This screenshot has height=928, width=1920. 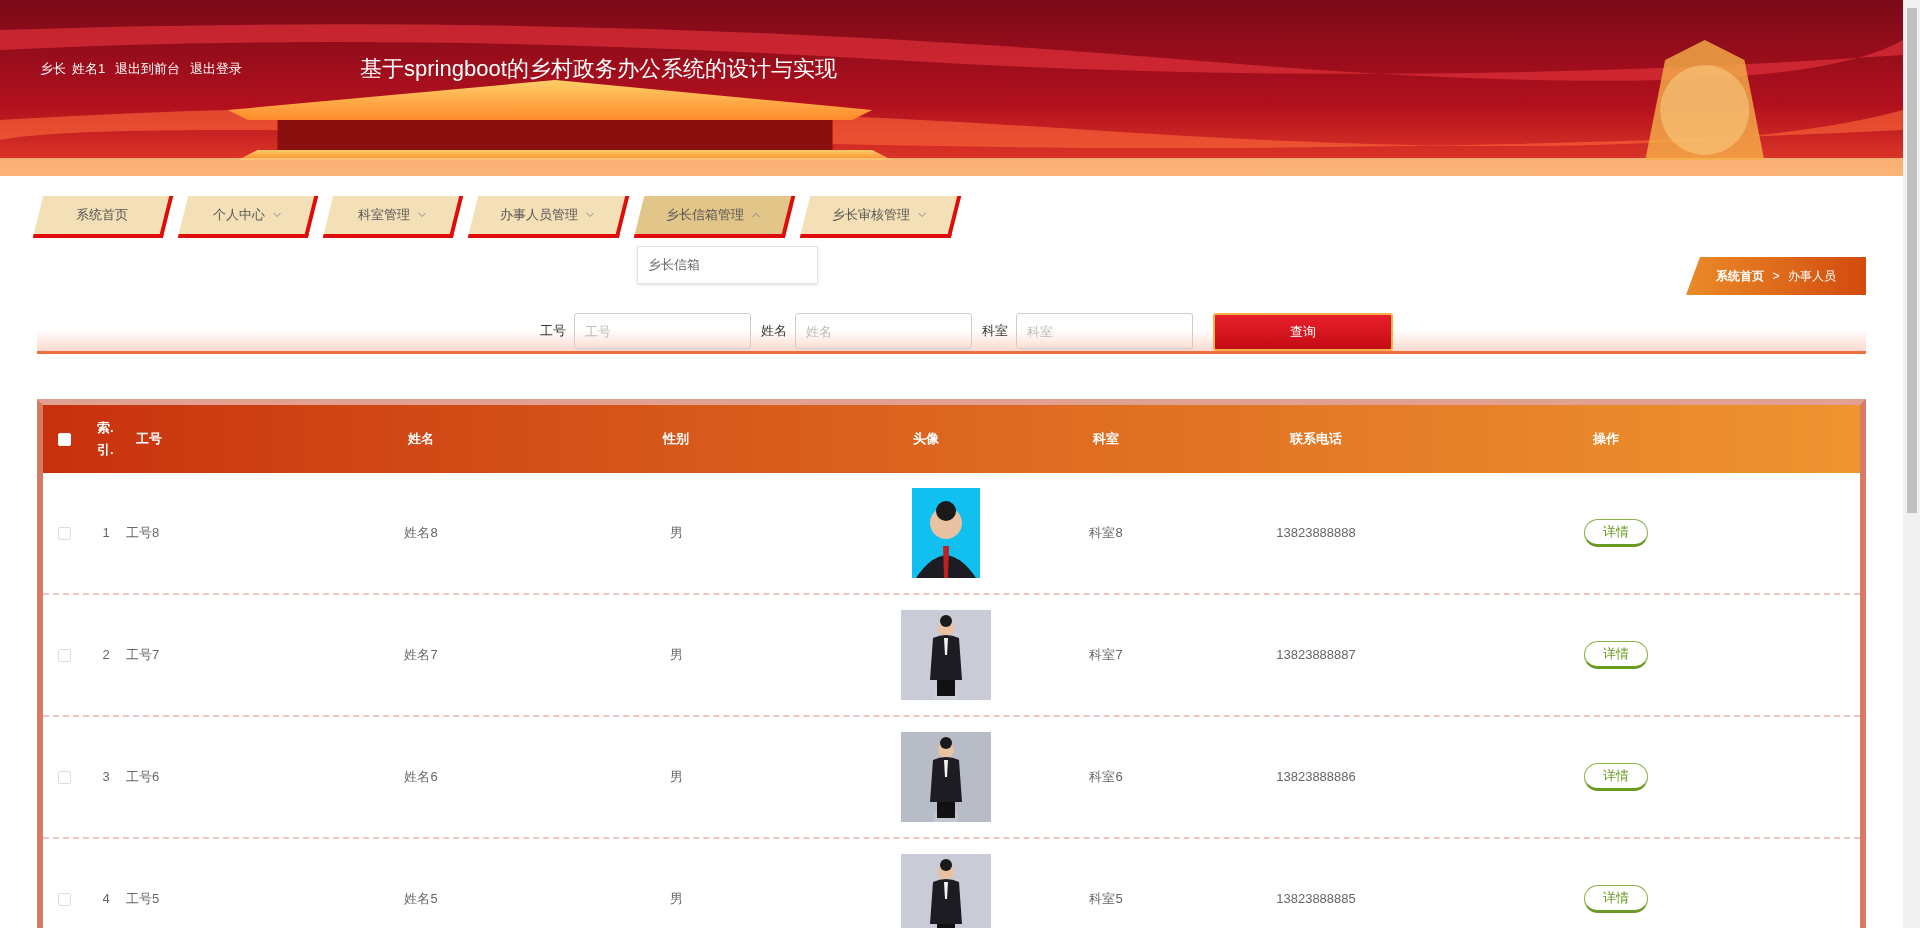 What do you see at coordinates (598, 69) in the screenshot?
I see `system-title: 基于springboot的乡村政务办公系统的设计与实现` at bounding box center [598, 69].